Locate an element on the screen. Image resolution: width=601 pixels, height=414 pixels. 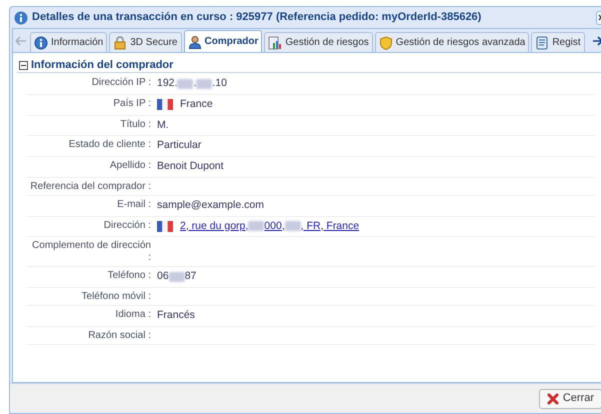
field-label: Título : is located at coordinates (135, 125).